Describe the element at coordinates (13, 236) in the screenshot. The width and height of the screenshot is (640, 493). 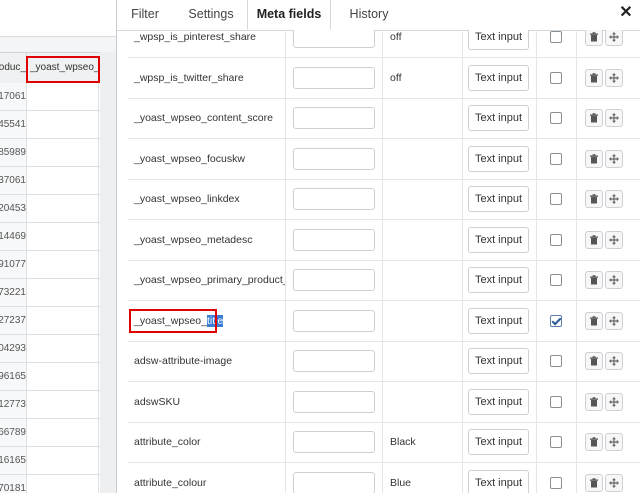
I see `sheet-cell-value: 14469` at that location.